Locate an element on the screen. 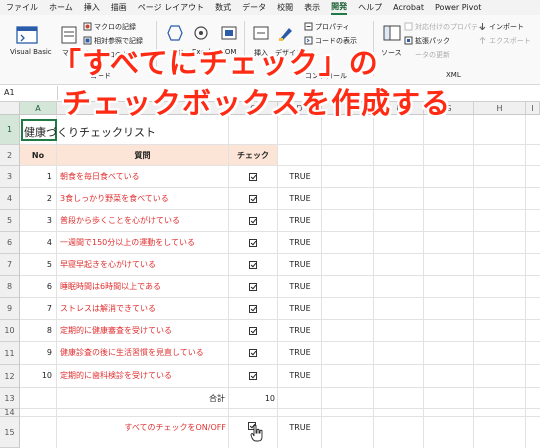 The height and width of the screenshot is (448, 540). row-header: 4 is located at coordinates (10, 199).